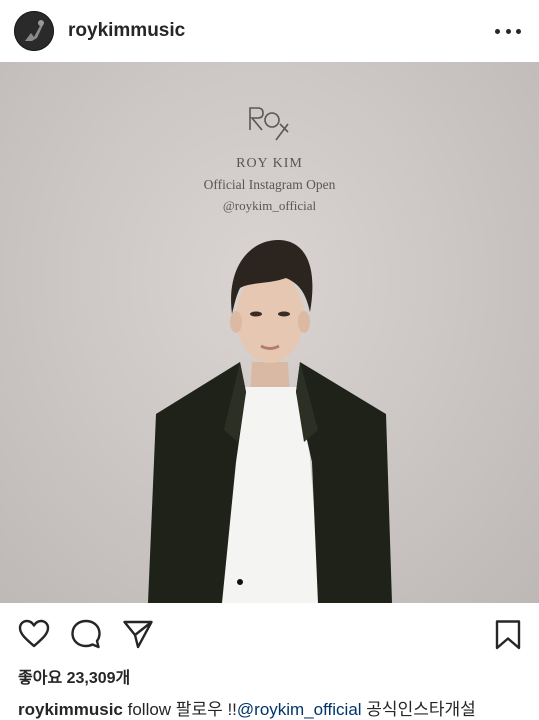 This screenshot has height=720, width=539. I want to click on photo-title: ROY KIM, so click(269, 163).